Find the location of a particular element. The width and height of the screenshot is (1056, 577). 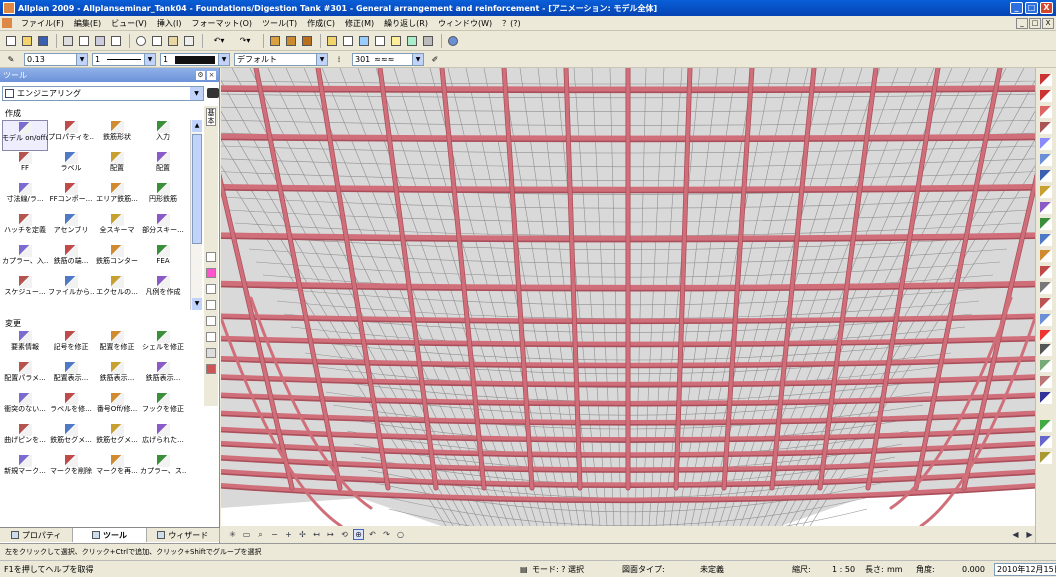

scroll-down-icon: ▼ is located at coordinates (197, 304).